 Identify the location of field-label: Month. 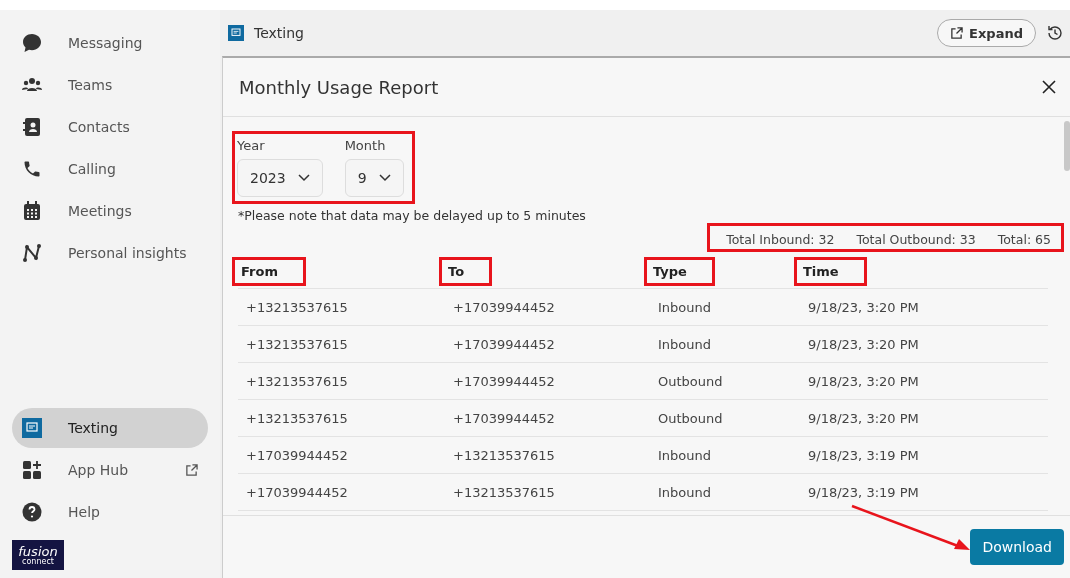
(365, 145).